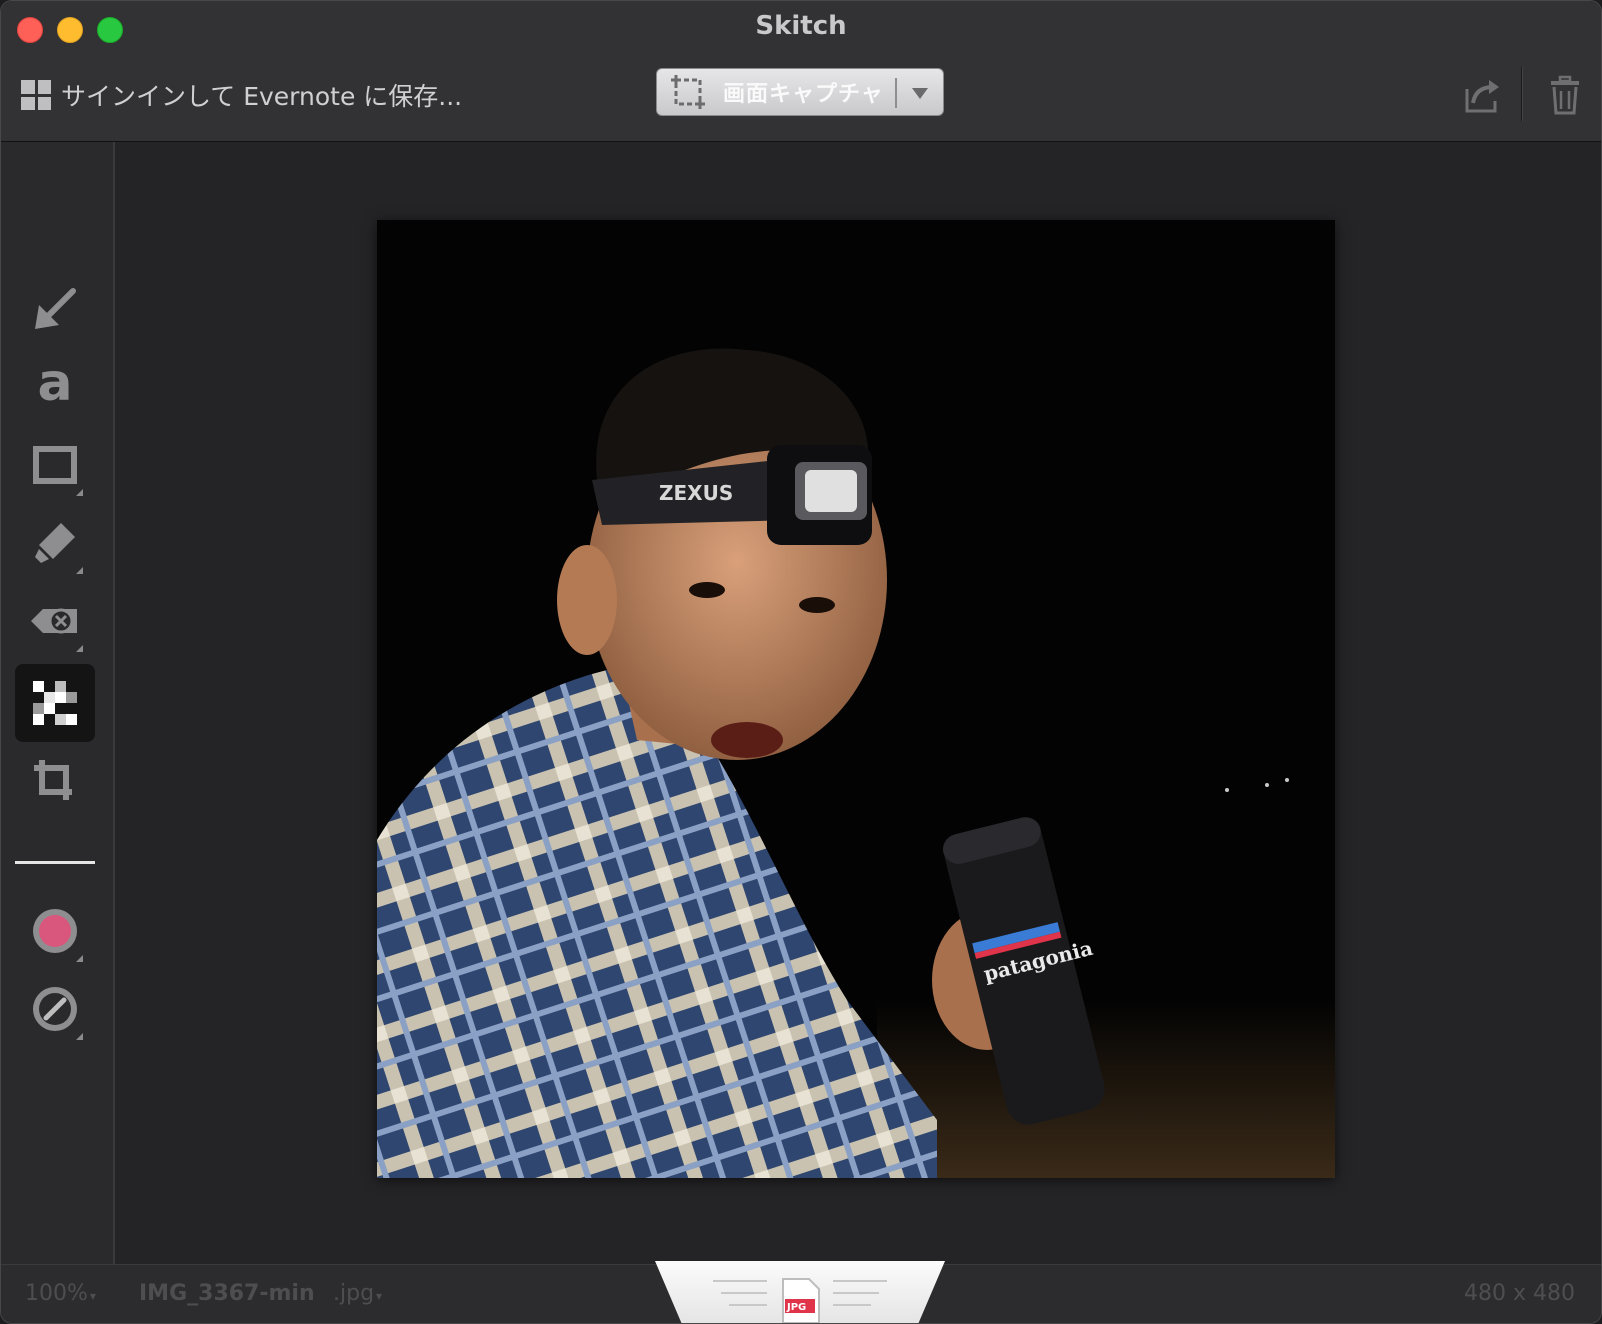 The image size is (1602, 1324). I want to click on toolbar-separator, so click(1522, 94).